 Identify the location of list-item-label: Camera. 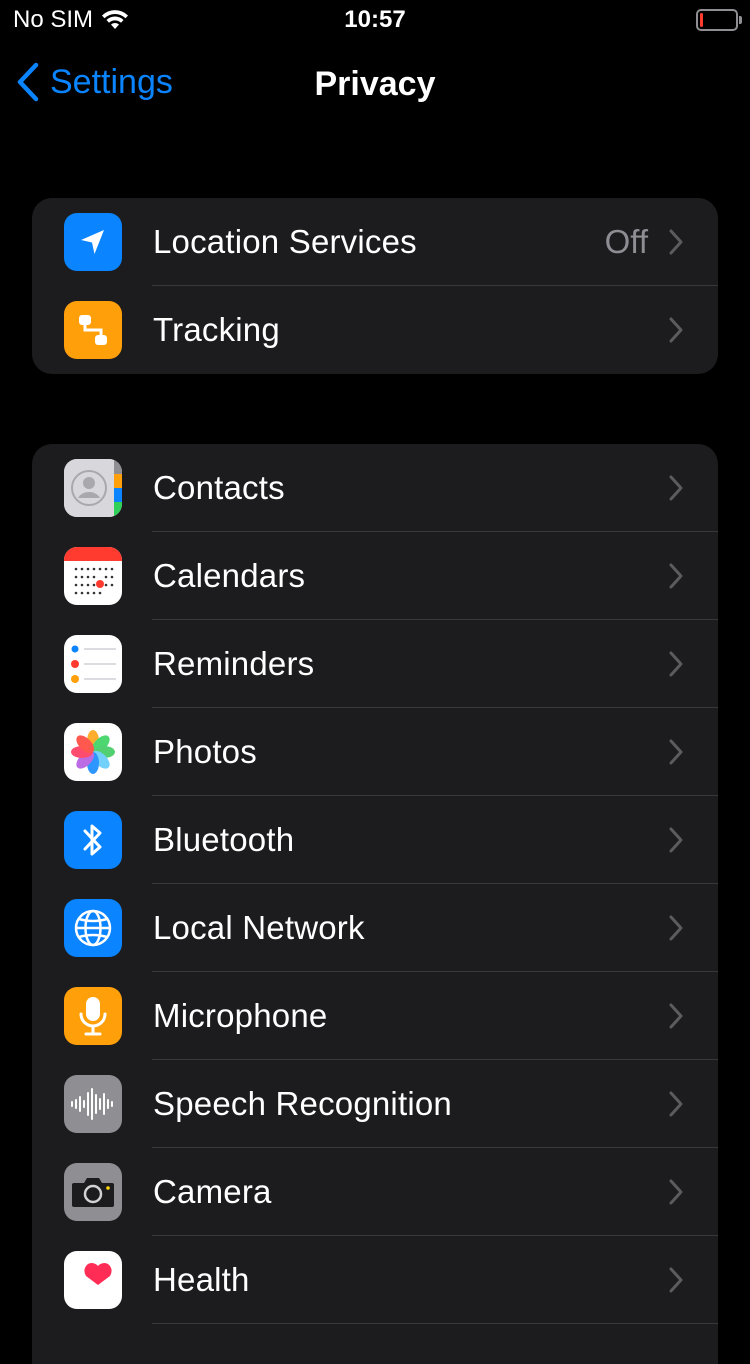
(212, 1191).